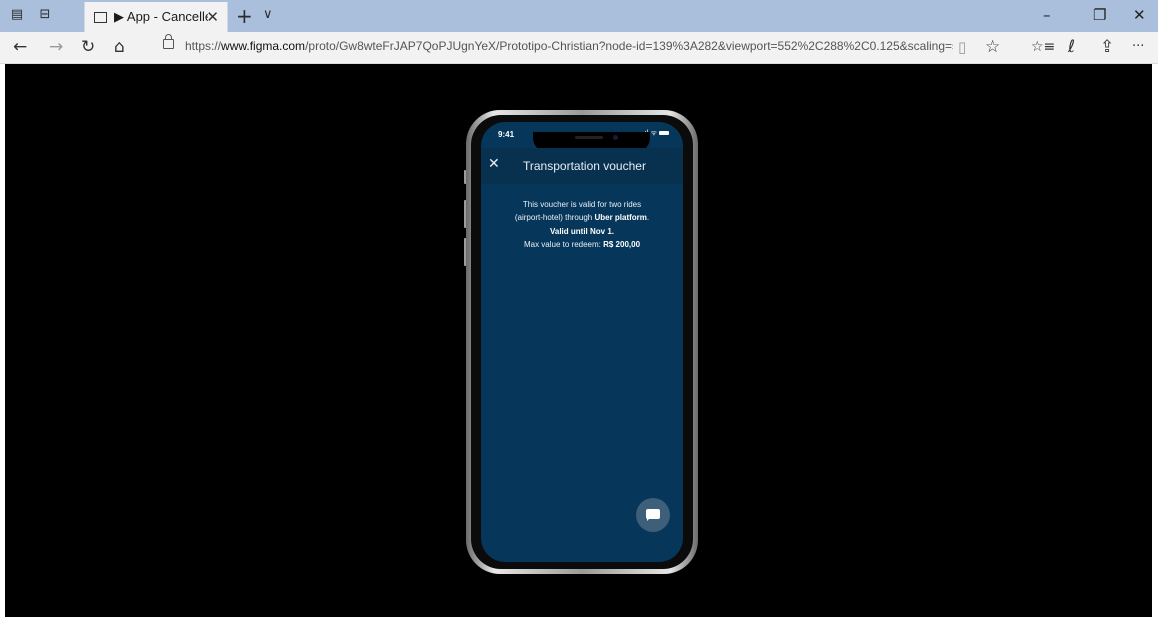  I want to click on camera, so click(615, 137).